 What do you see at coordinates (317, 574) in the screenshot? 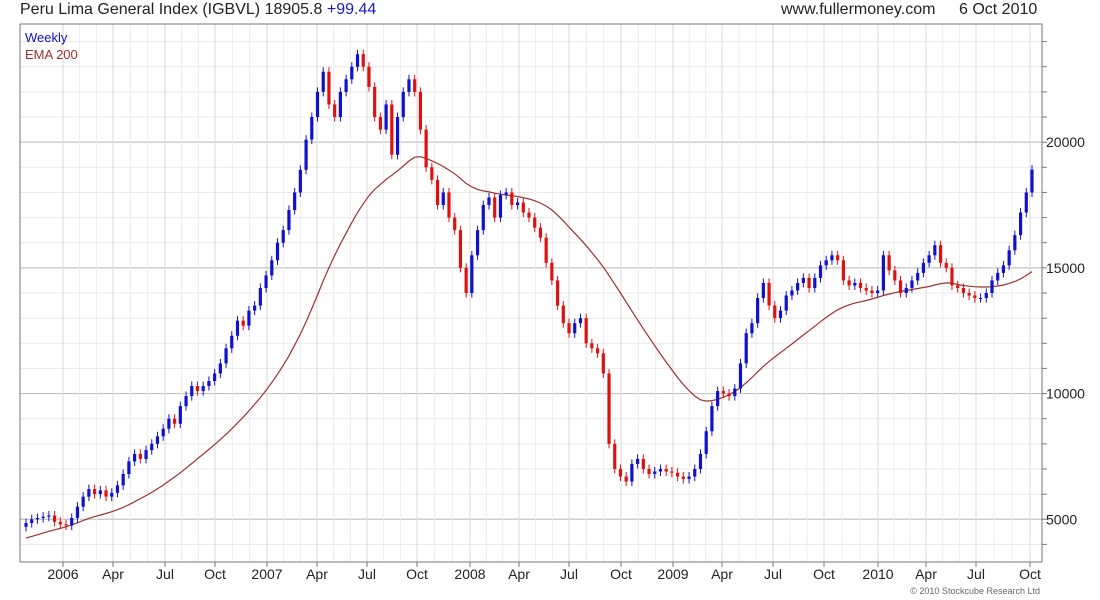
I see `x-tick-label: Apr` at bounding box center [317, 574].